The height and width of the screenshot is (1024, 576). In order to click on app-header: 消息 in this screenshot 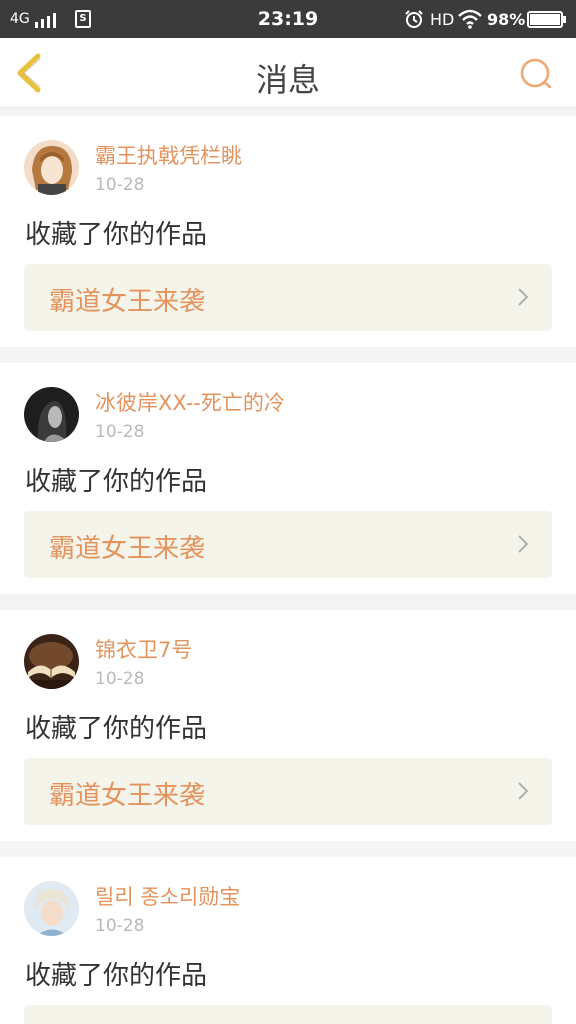, I will do `click(288, 73)`.